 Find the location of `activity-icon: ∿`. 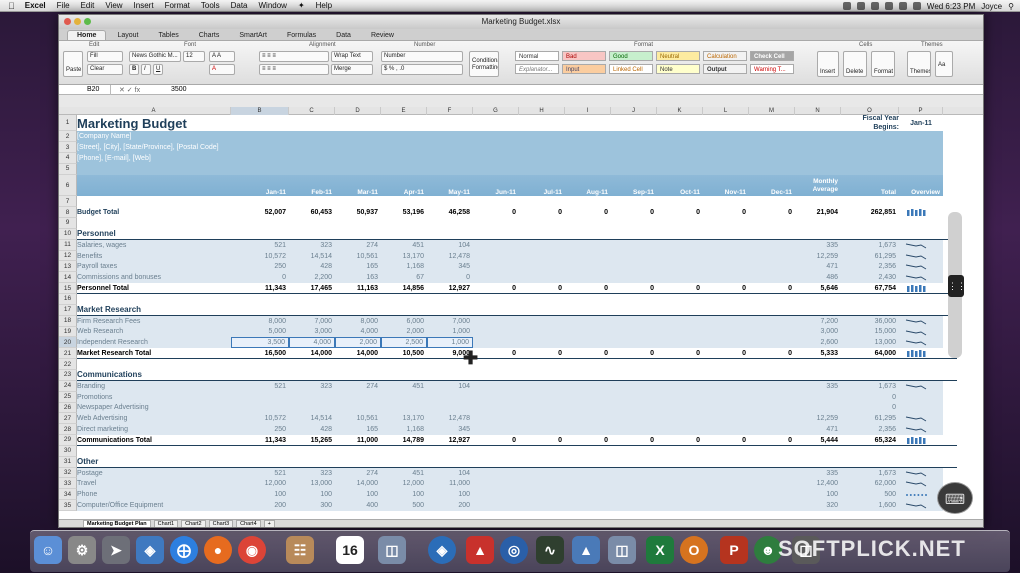

activity-icon: ∿ is located at coordinates (550, 550).